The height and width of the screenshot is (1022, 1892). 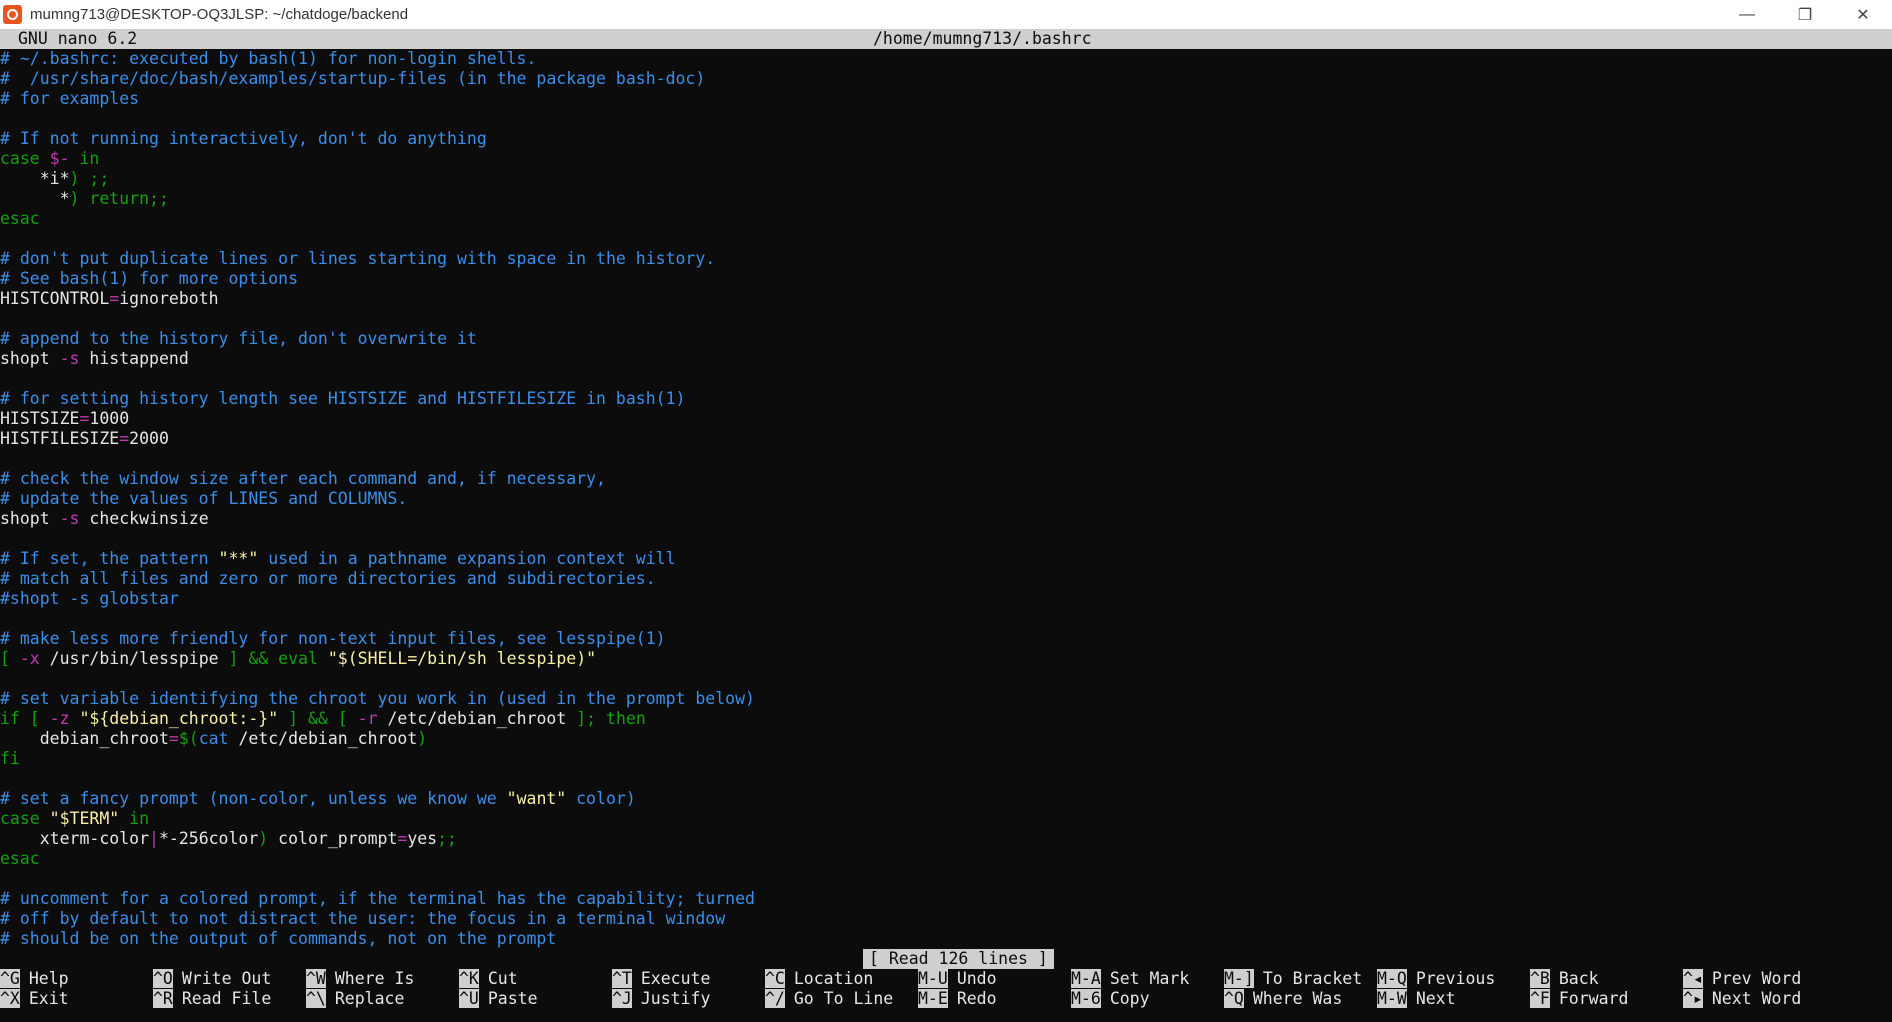 I want to click on shortcut-item: ^C Location, so click(x=819, y=979).